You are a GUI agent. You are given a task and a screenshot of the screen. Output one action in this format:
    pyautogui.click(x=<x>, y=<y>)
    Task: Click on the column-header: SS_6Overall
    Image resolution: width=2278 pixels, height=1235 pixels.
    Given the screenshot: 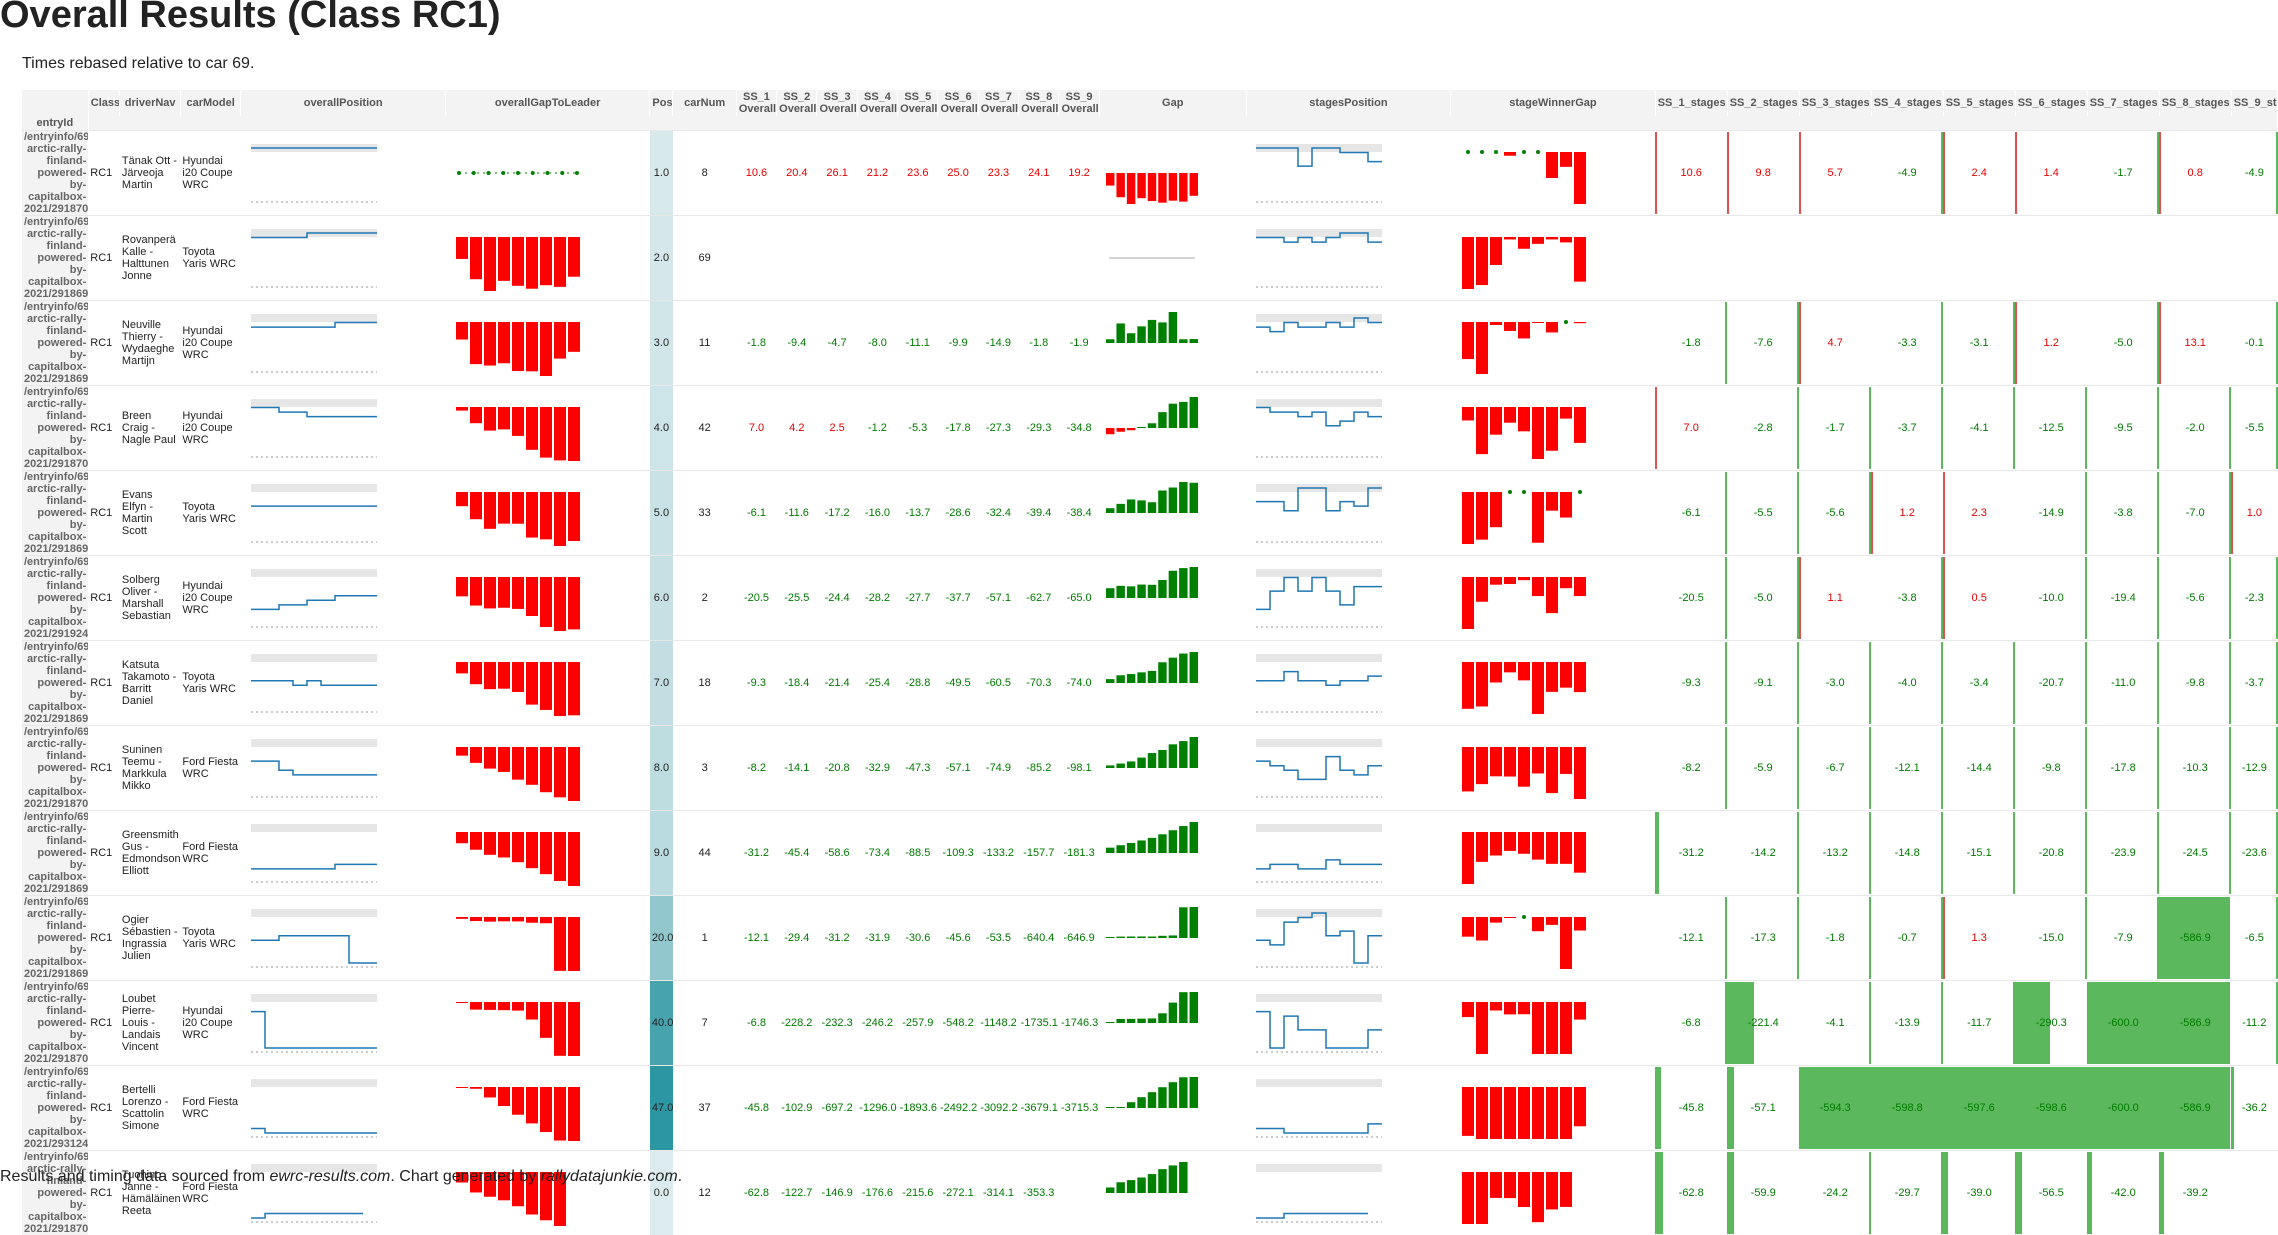 What is the action you would take?
    pyautogui.click(x=958, y=103)
    